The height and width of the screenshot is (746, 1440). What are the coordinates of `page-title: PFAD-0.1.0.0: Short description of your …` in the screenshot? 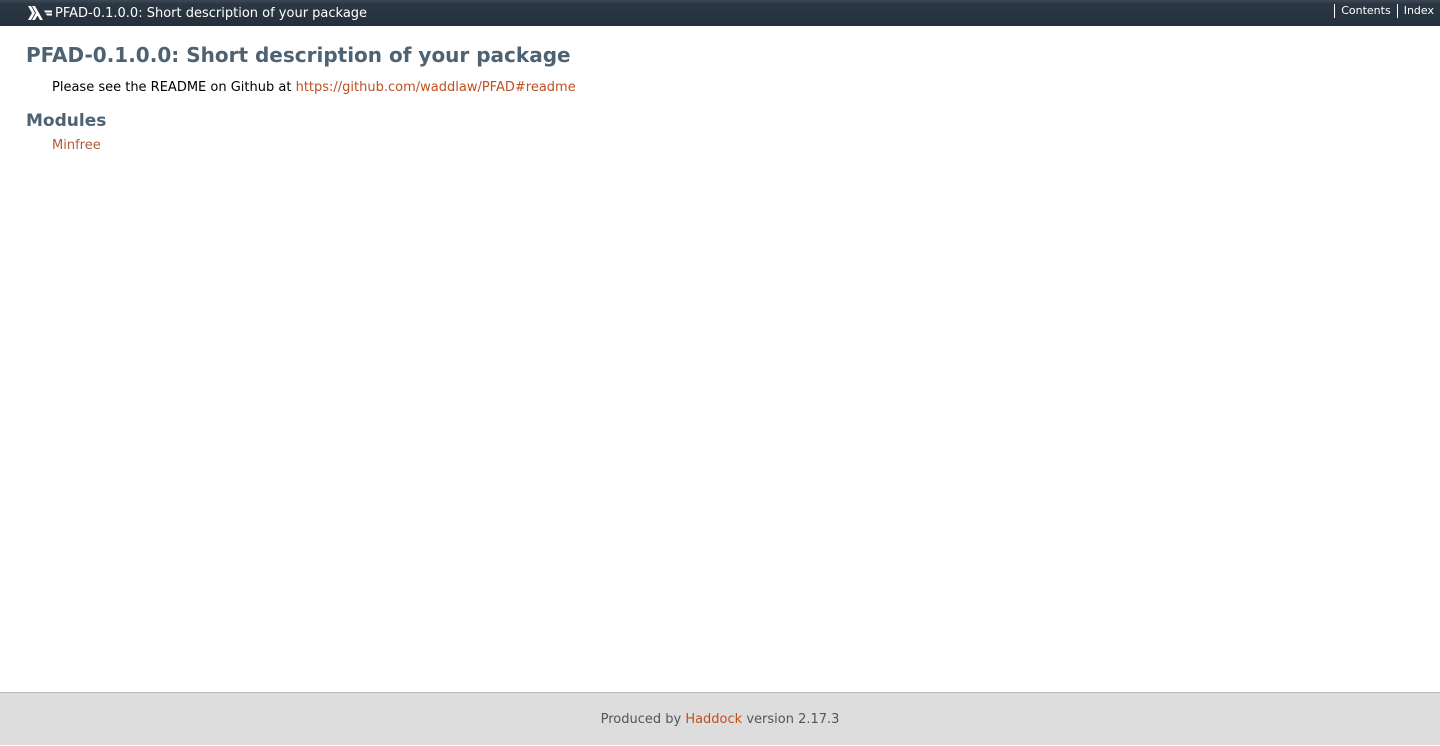 It's located at (298, 55).